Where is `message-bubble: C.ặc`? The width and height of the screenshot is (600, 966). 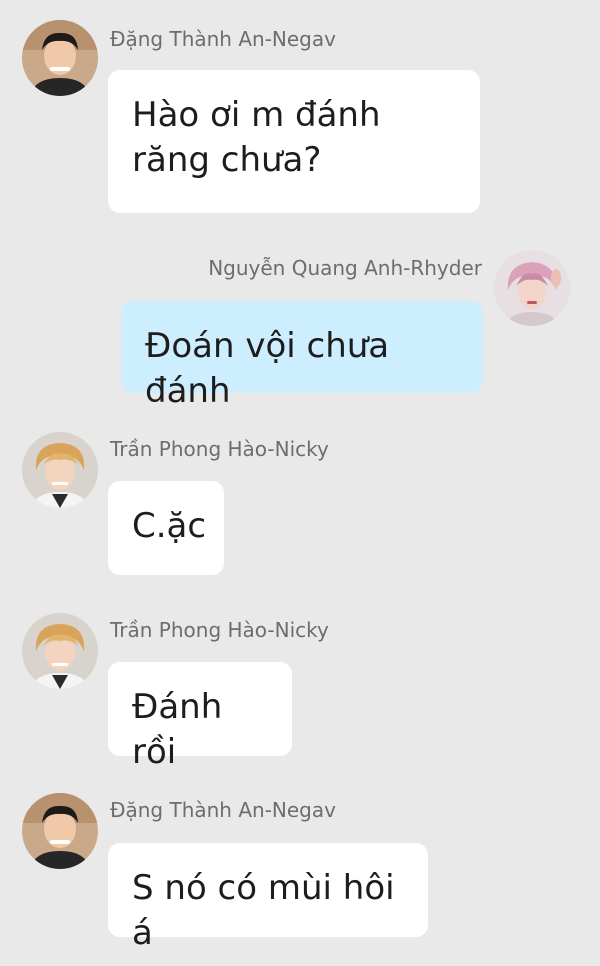 message-bubble: C.ặc is located at coordinates (166, 528).